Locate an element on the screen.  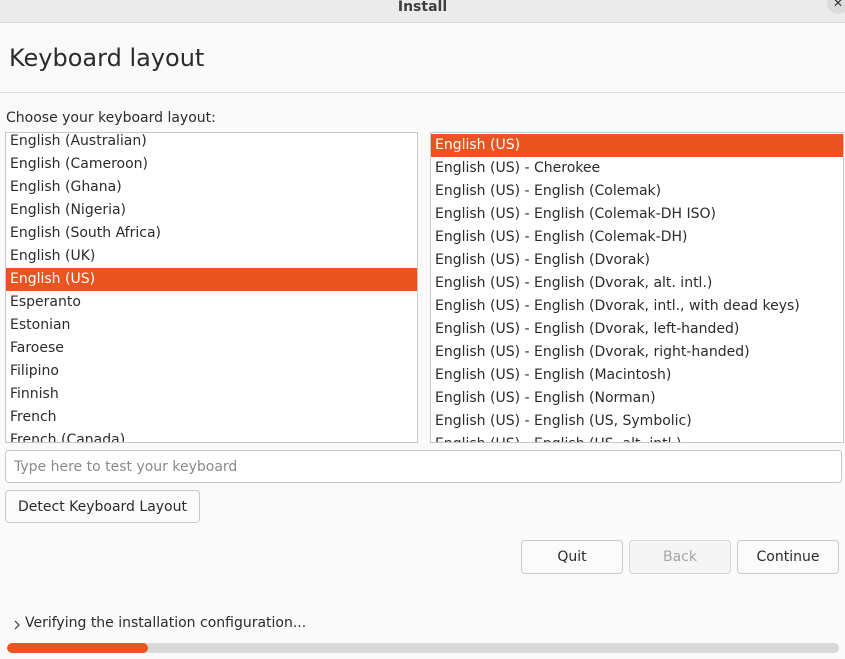
variant-list-item: English (US) - Cherokee is located at coordinates (637, 168).